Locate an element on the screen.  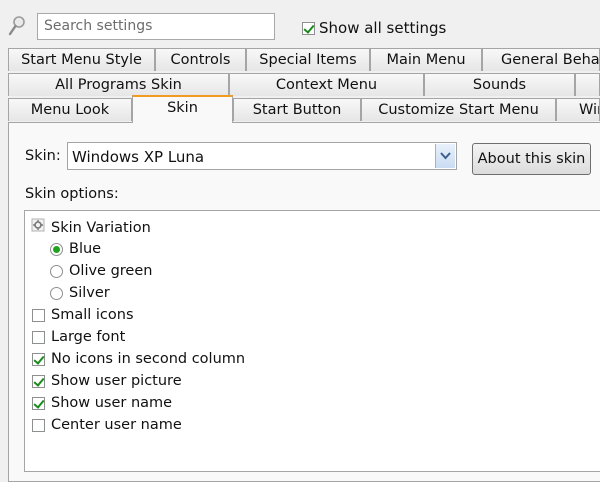
radio-label: Blue is located at coordinates (85, 249).